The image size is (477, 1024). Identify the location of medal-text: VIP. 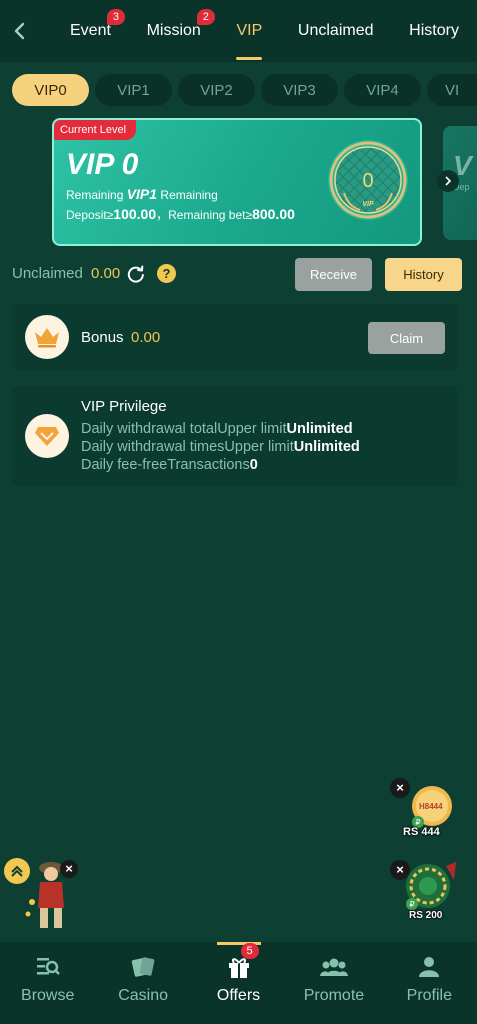
(368, 204).